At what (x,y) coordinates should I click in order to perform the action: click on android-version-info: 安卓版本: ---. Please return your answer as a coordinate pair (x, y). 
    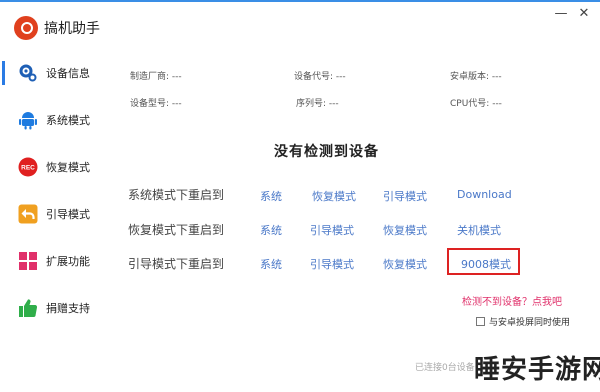
    Looking at the image, I should click on (476, 77).